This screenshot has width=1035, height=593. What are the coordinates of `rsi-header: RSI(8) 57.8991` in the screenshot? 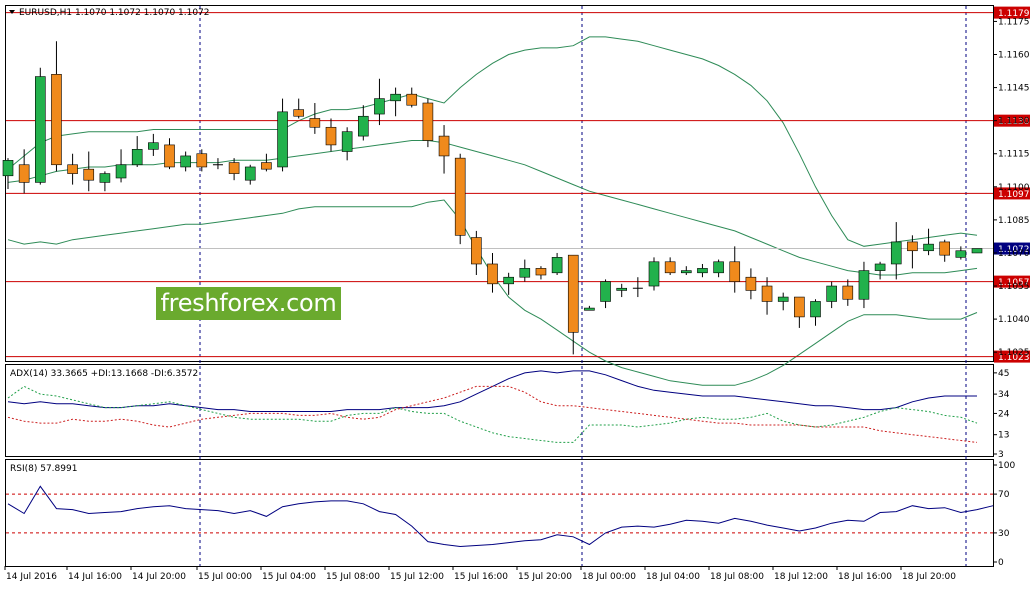 It's located at (43, 469).